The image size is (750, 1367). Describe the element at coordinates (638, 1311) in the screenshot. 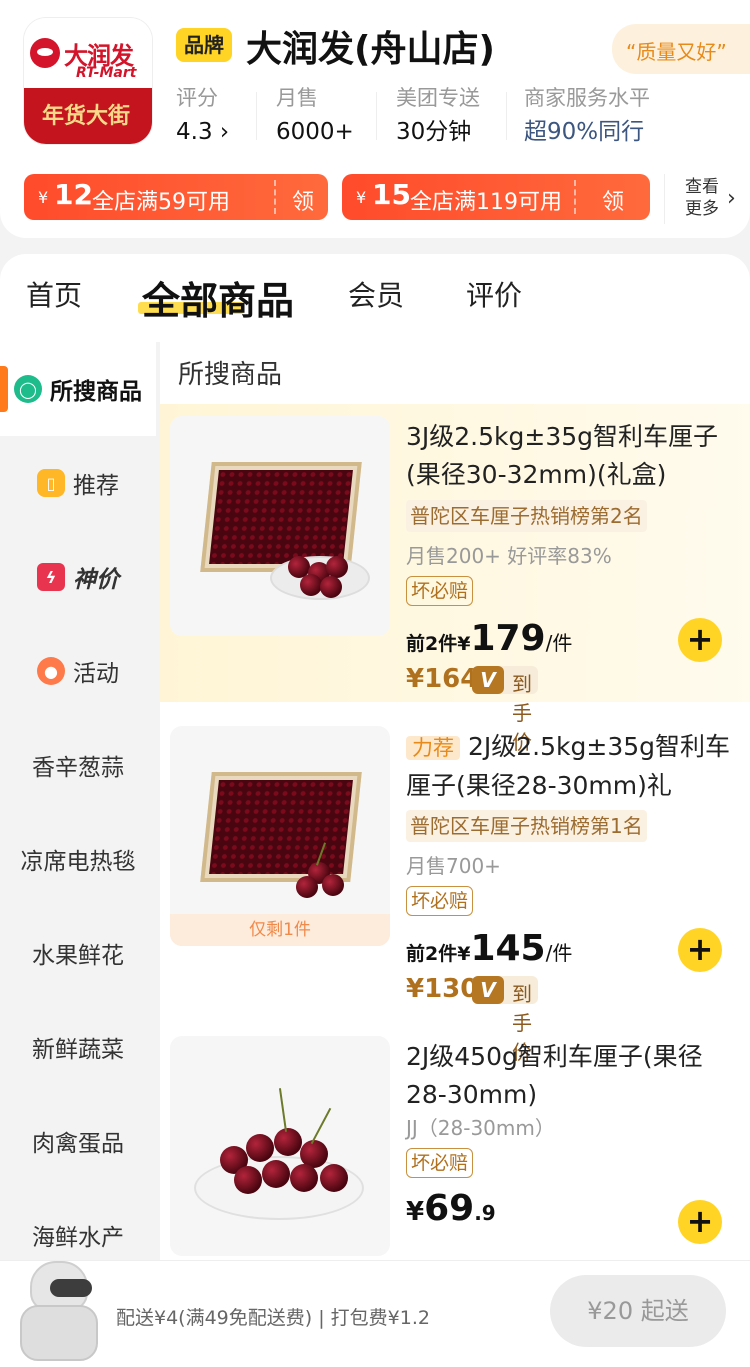

I see `min-order-button: ¥20 起送` at that location.